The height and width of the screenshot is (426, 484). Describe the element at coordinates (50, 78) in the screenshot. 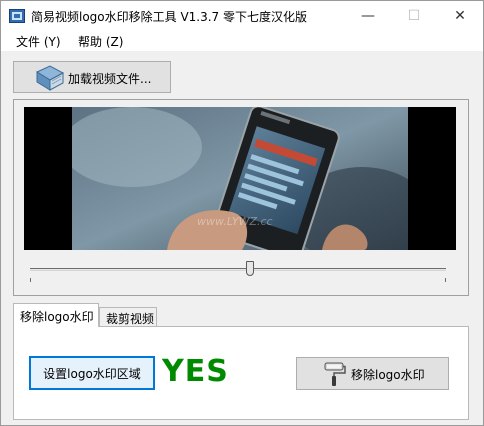

I see `book-icon` at that location.